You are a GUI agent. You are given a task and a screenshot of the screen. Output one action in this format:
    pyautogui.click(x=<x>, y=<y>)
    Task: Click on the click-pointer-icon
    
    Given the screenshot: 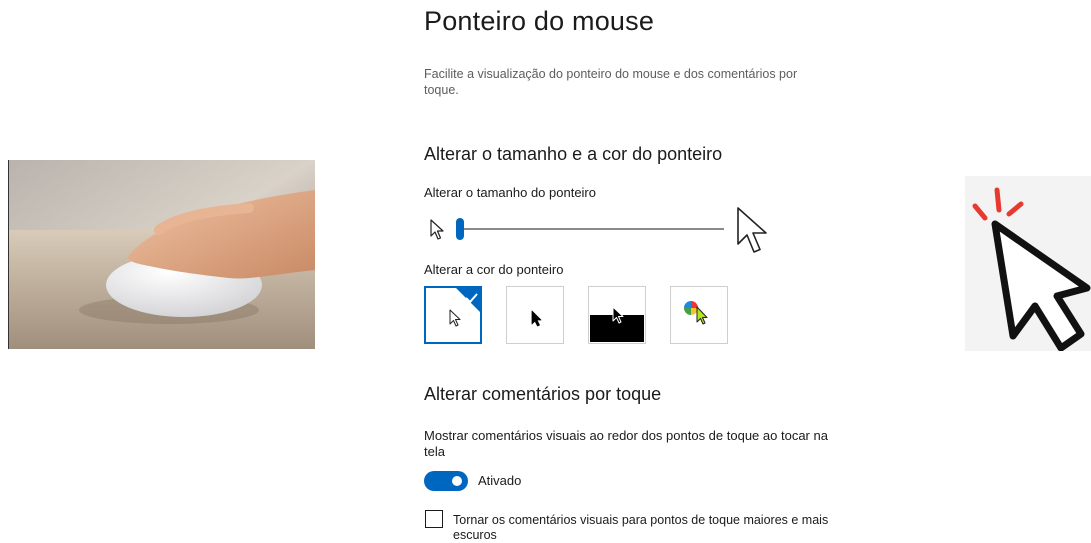 What is the action you would take?
    pyautogui.click(x=1031, y=269)
    